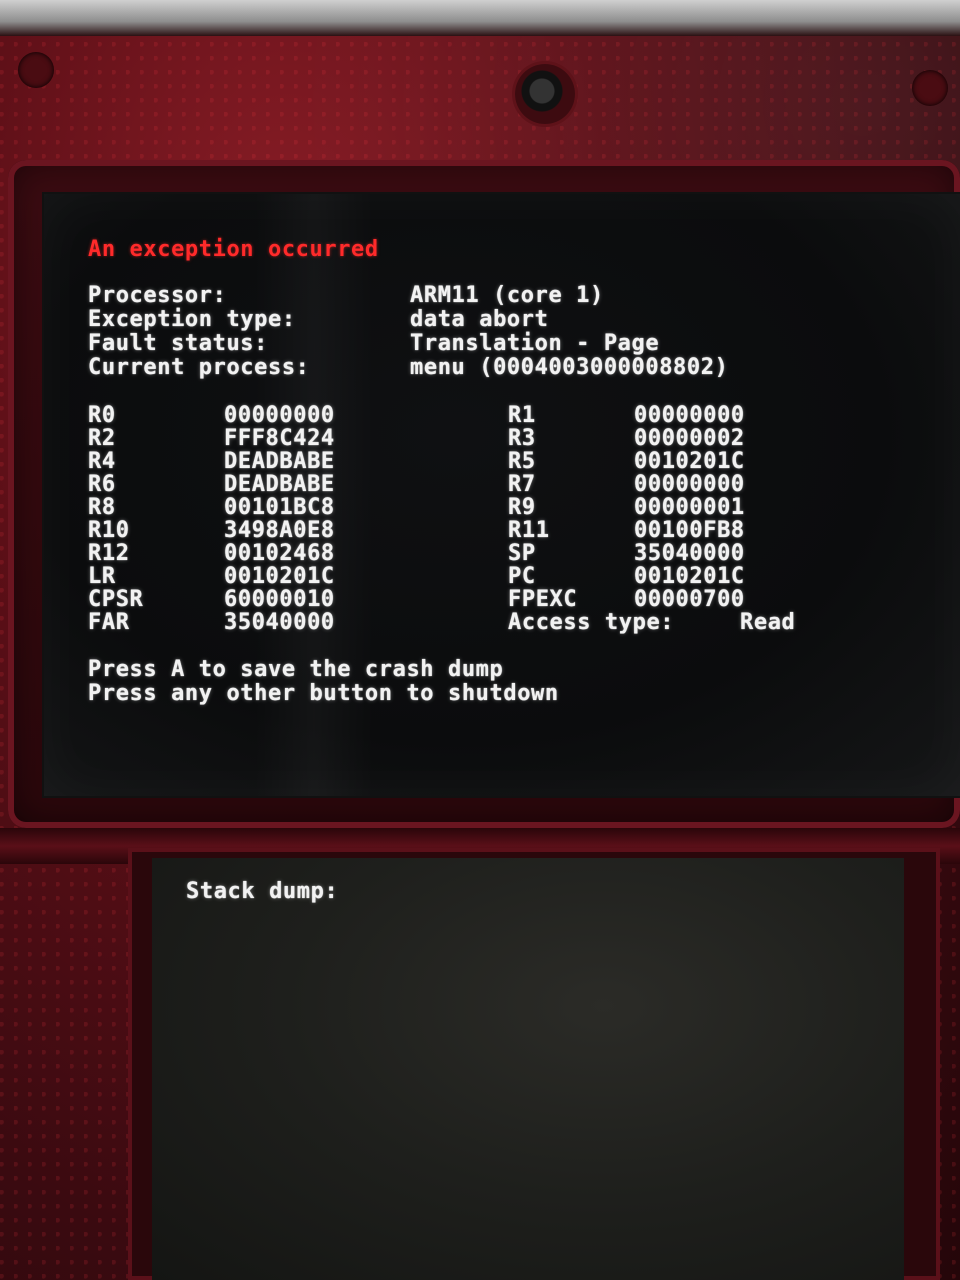 Image resolution: width=960 pixels, height=1280 pixels. Describe the element at coordinates (535, 343) in the screenshot. I see `info-value: Translation - Page` at that location.